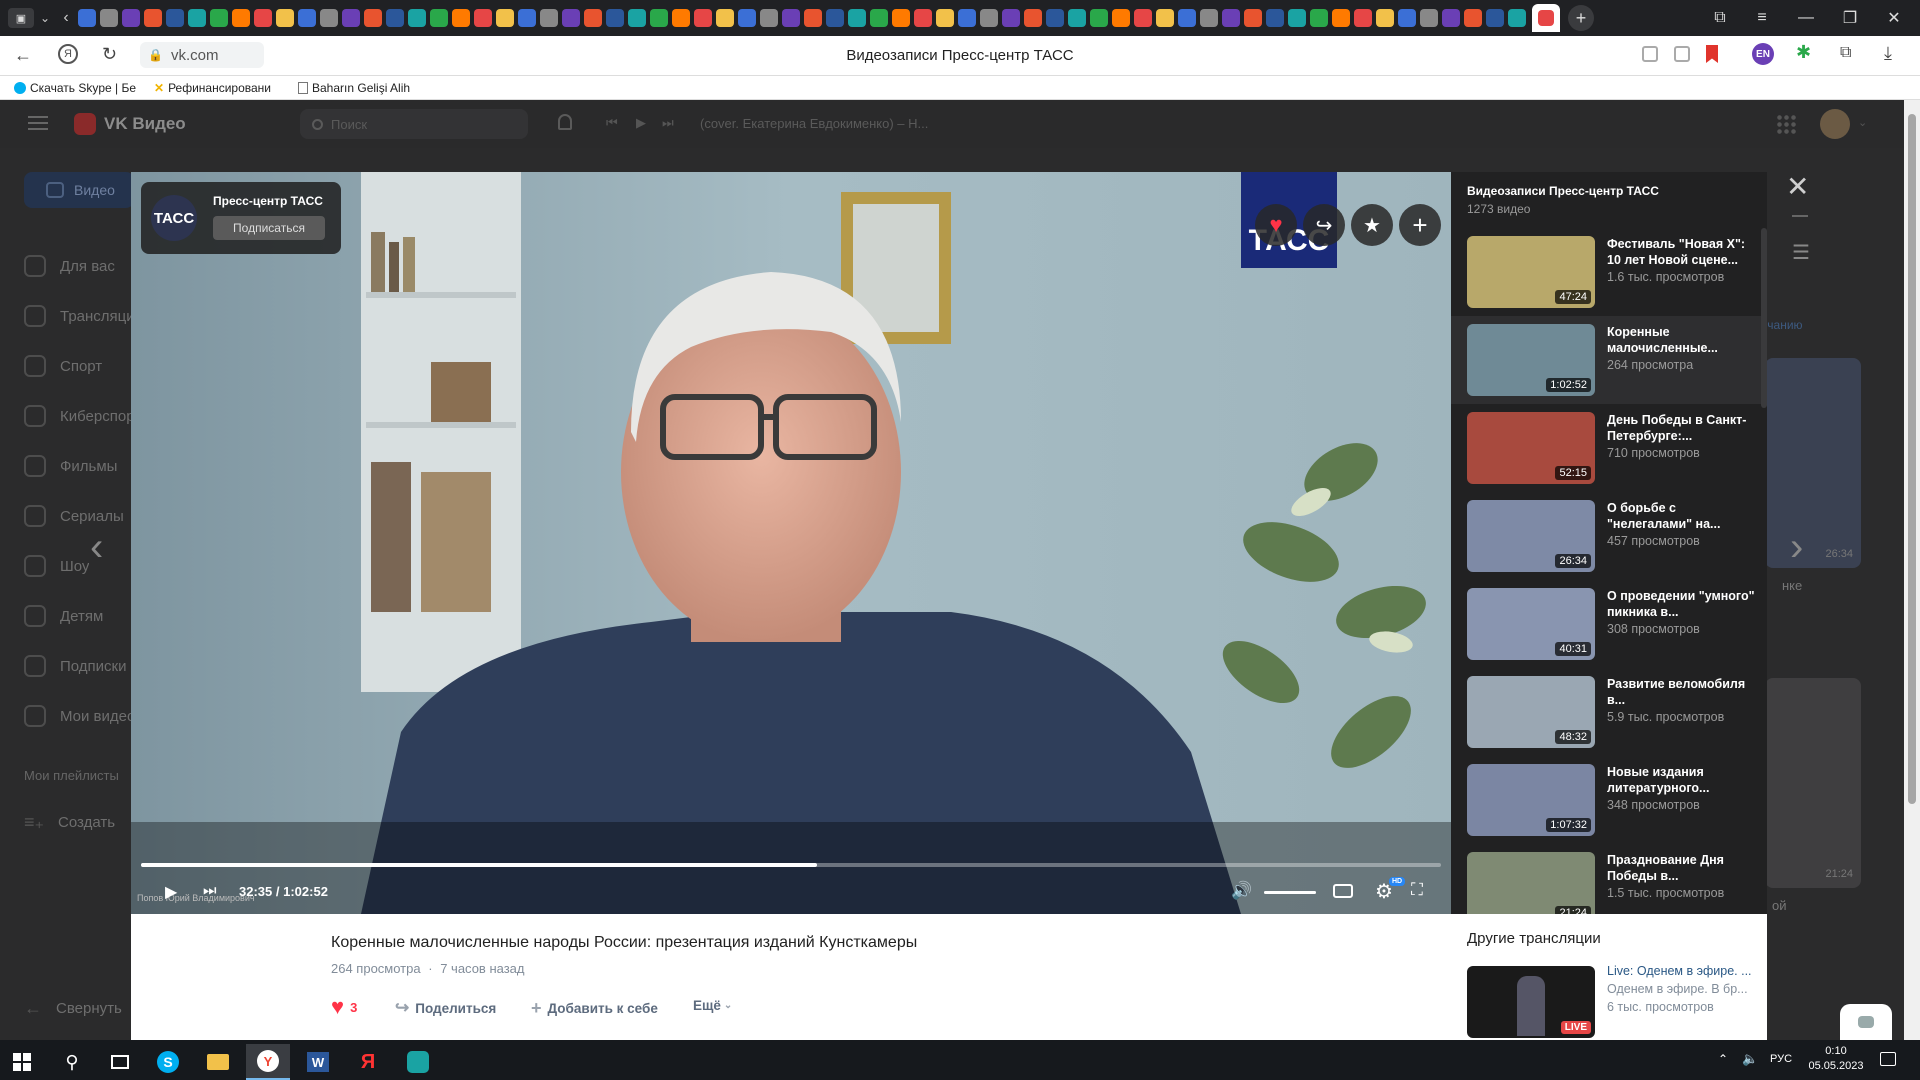  What do you see at coordinates (1803, 52) in the screenshot?
I see `extension-star-icon: ✱` at bounding box center [1803, 52].